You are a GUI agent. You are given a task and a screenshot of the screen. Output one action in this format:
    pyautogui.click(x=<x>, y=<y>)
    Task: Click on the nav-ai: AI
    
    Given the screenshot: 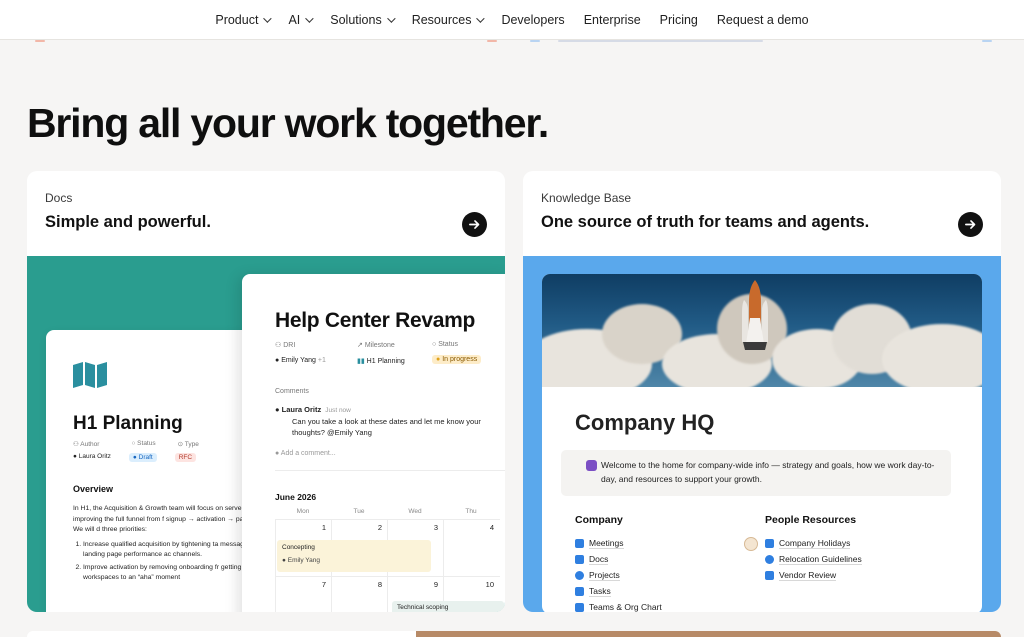 What is the action you would take?
    pyautogui.click(x=300, y=20)
    